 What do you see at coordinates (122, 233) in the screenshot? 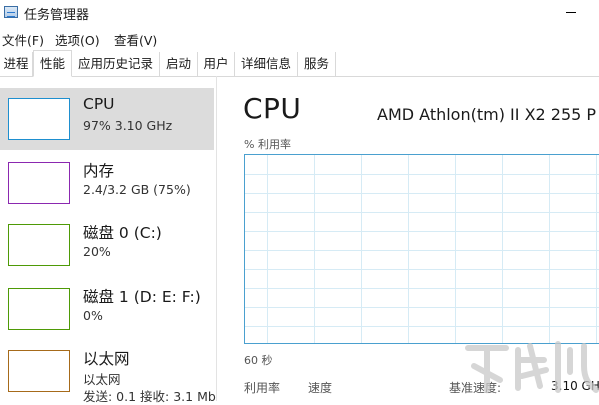
I see `resource-name: 磁盘 0 (C:)` at bounding box center [122, 233].